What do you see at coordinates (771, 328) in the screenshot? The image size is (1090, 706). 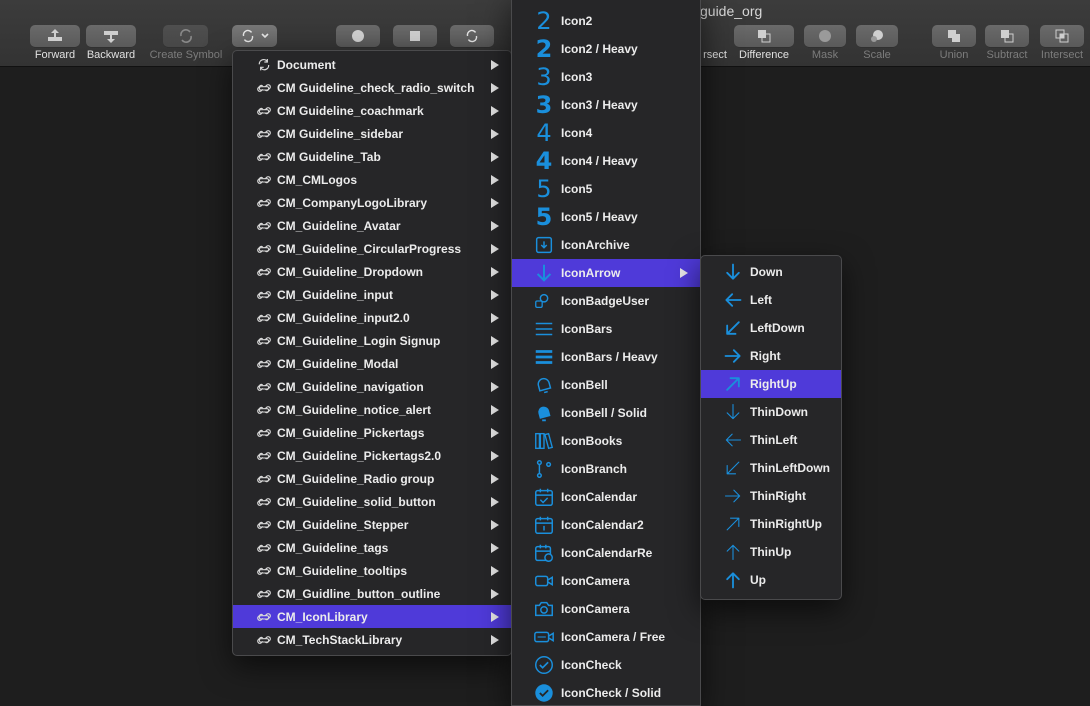 I see `arrow-menu-item: LeftDown` at bounding box center [771, 328].